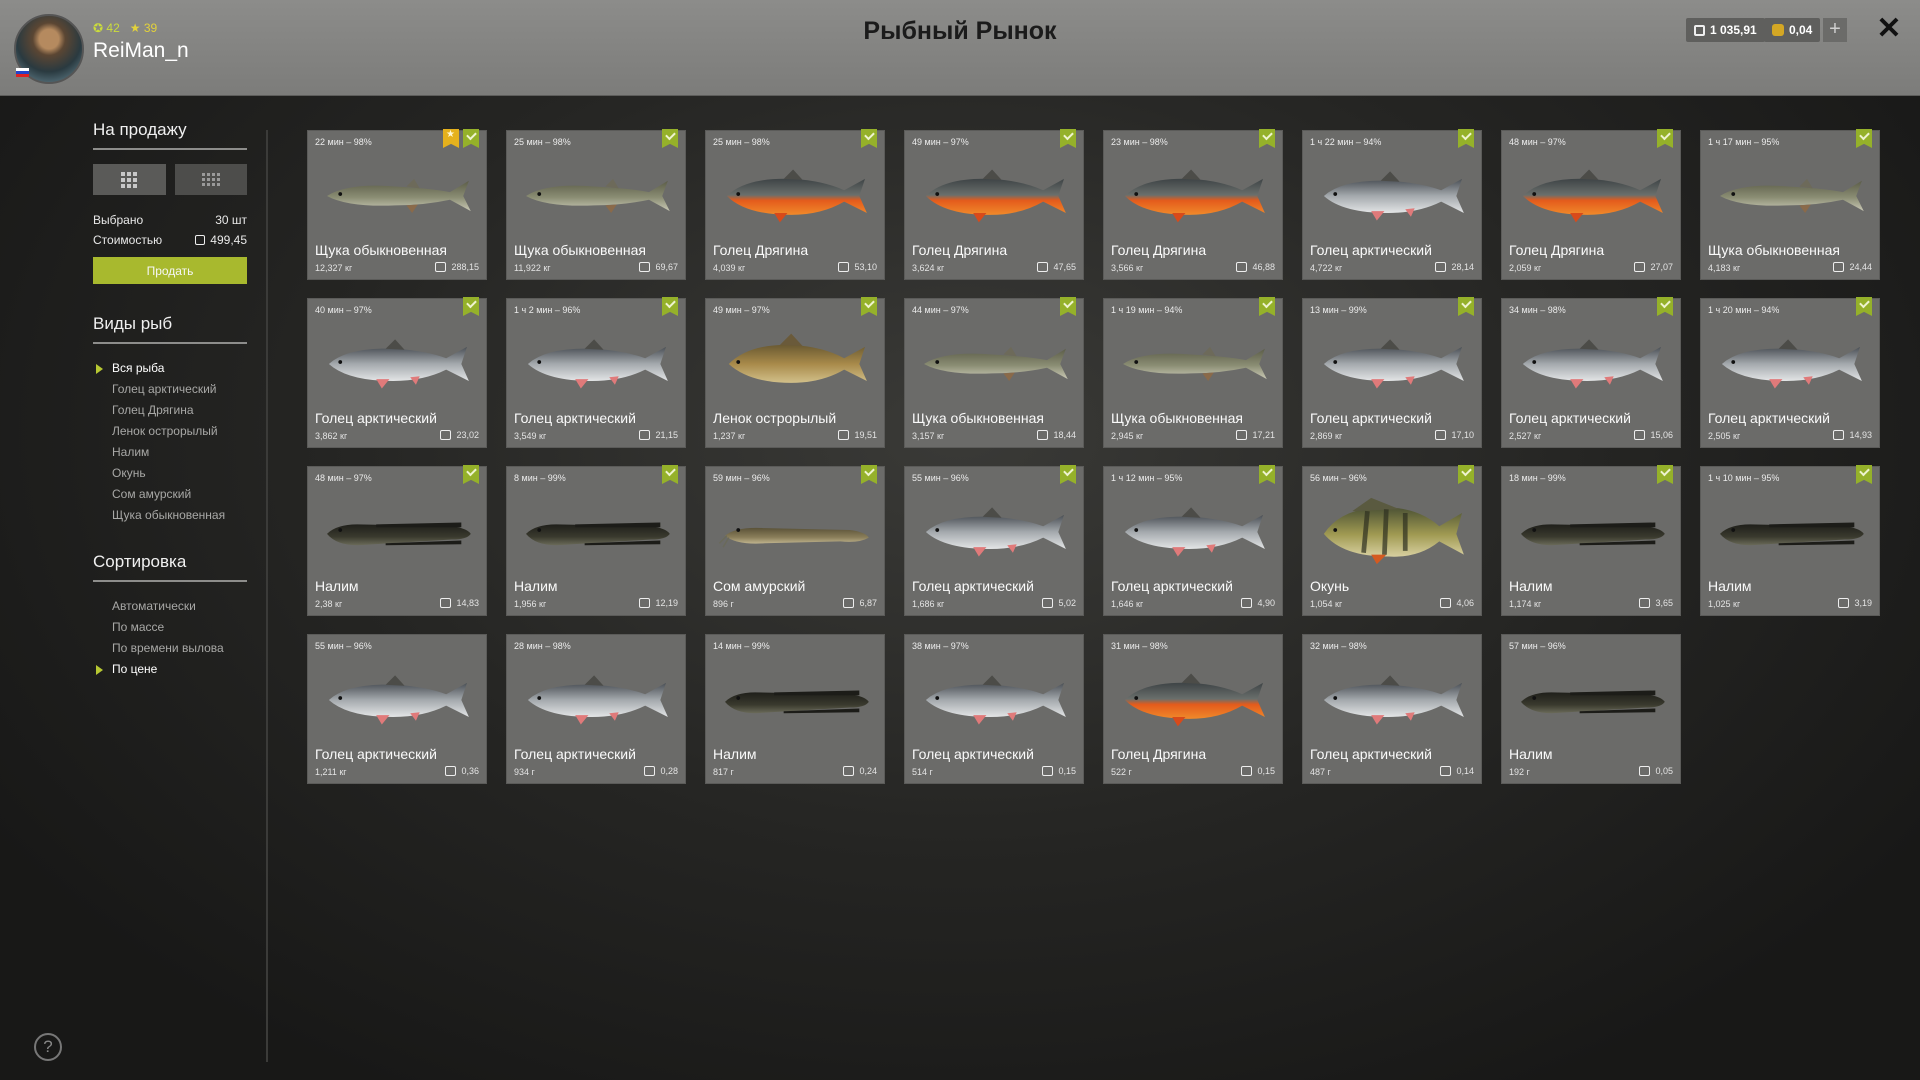  I want to click on close-button: ✕, so click(1889, 29).